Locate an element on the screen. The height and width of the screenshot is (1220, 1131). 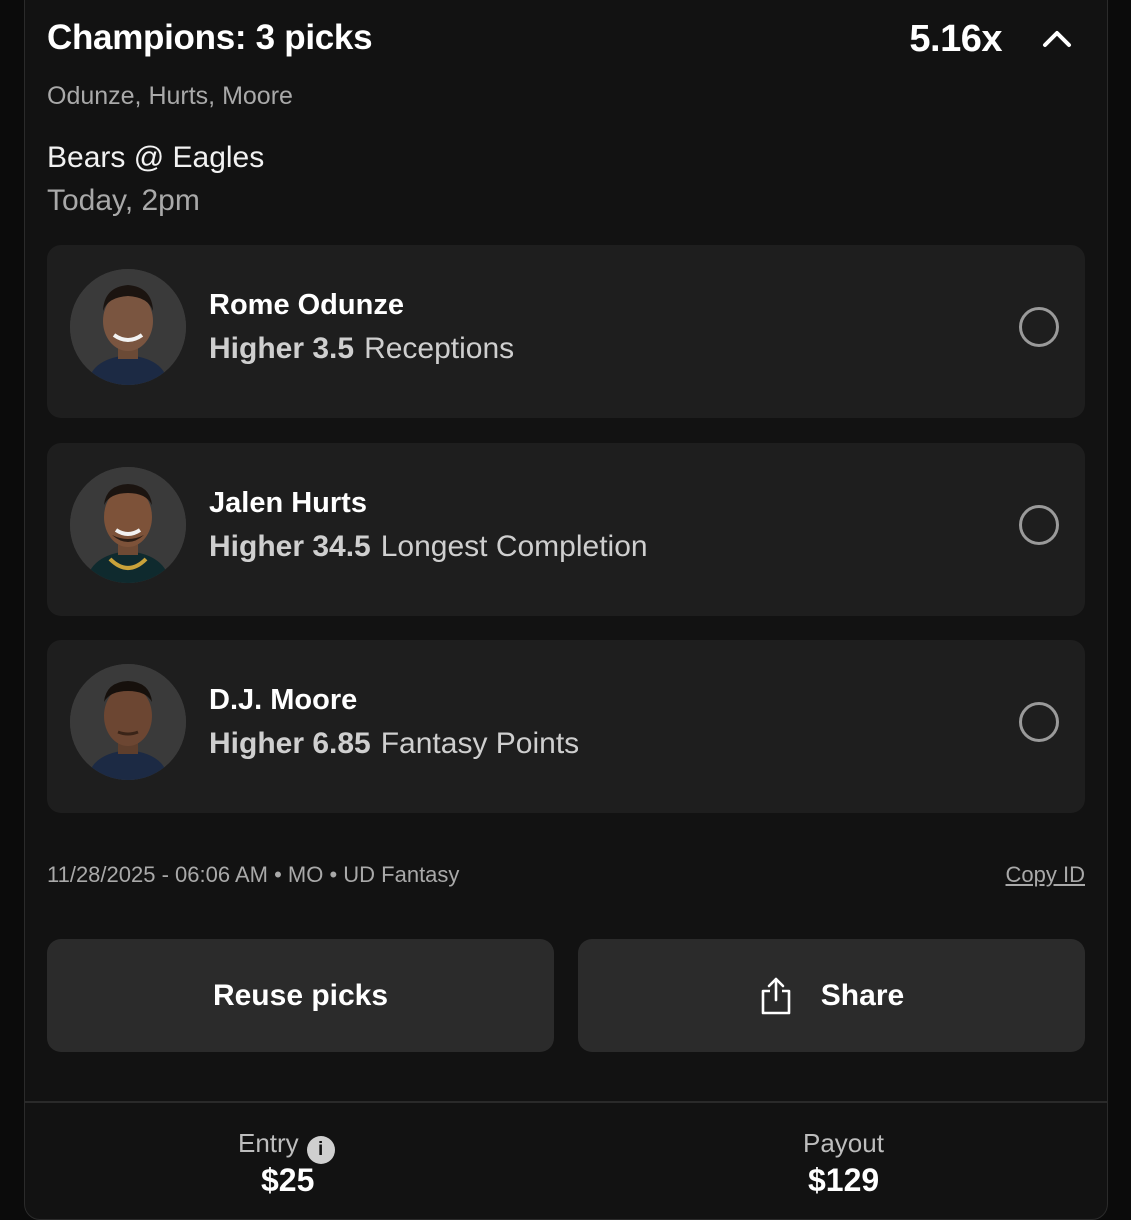
player-name: Rome Odunze is located at coordinates (306, 305).